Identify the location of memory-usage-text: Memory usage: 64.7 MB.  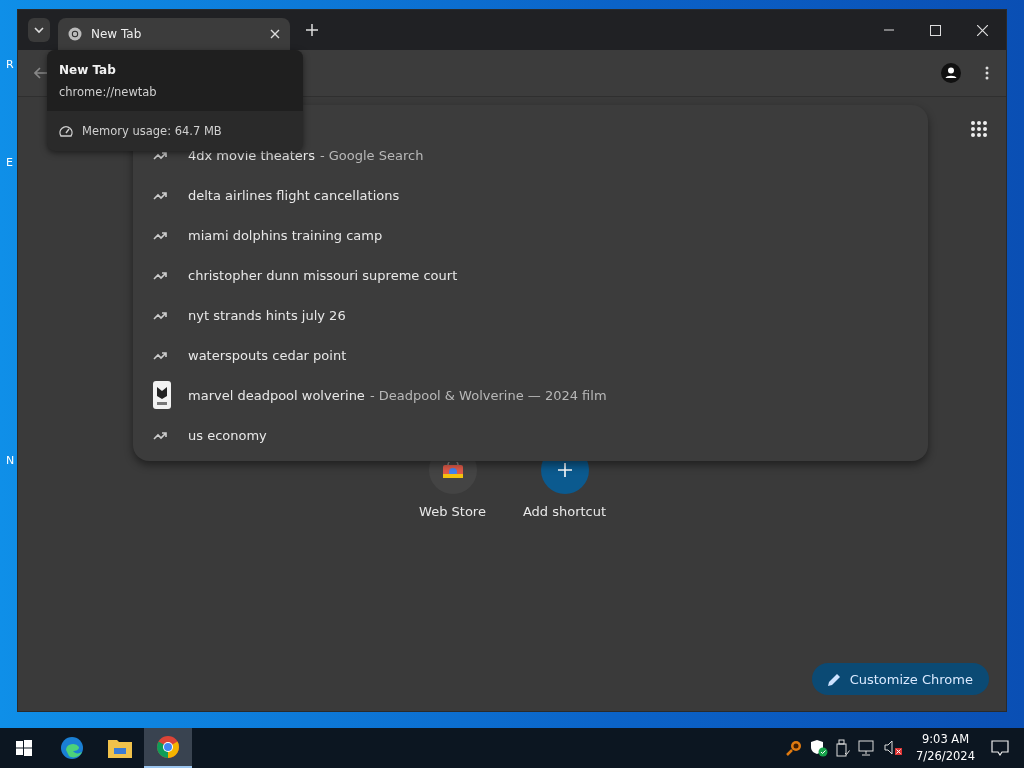
(152, 131).